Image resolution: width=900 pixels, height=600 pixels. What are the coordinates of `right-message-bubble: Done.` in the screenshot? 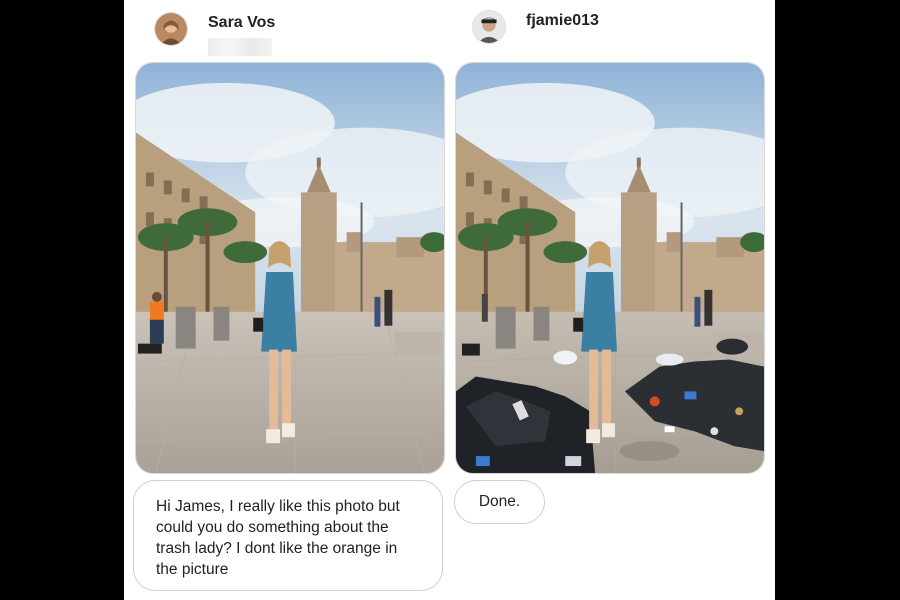 It's located at (499, 502).